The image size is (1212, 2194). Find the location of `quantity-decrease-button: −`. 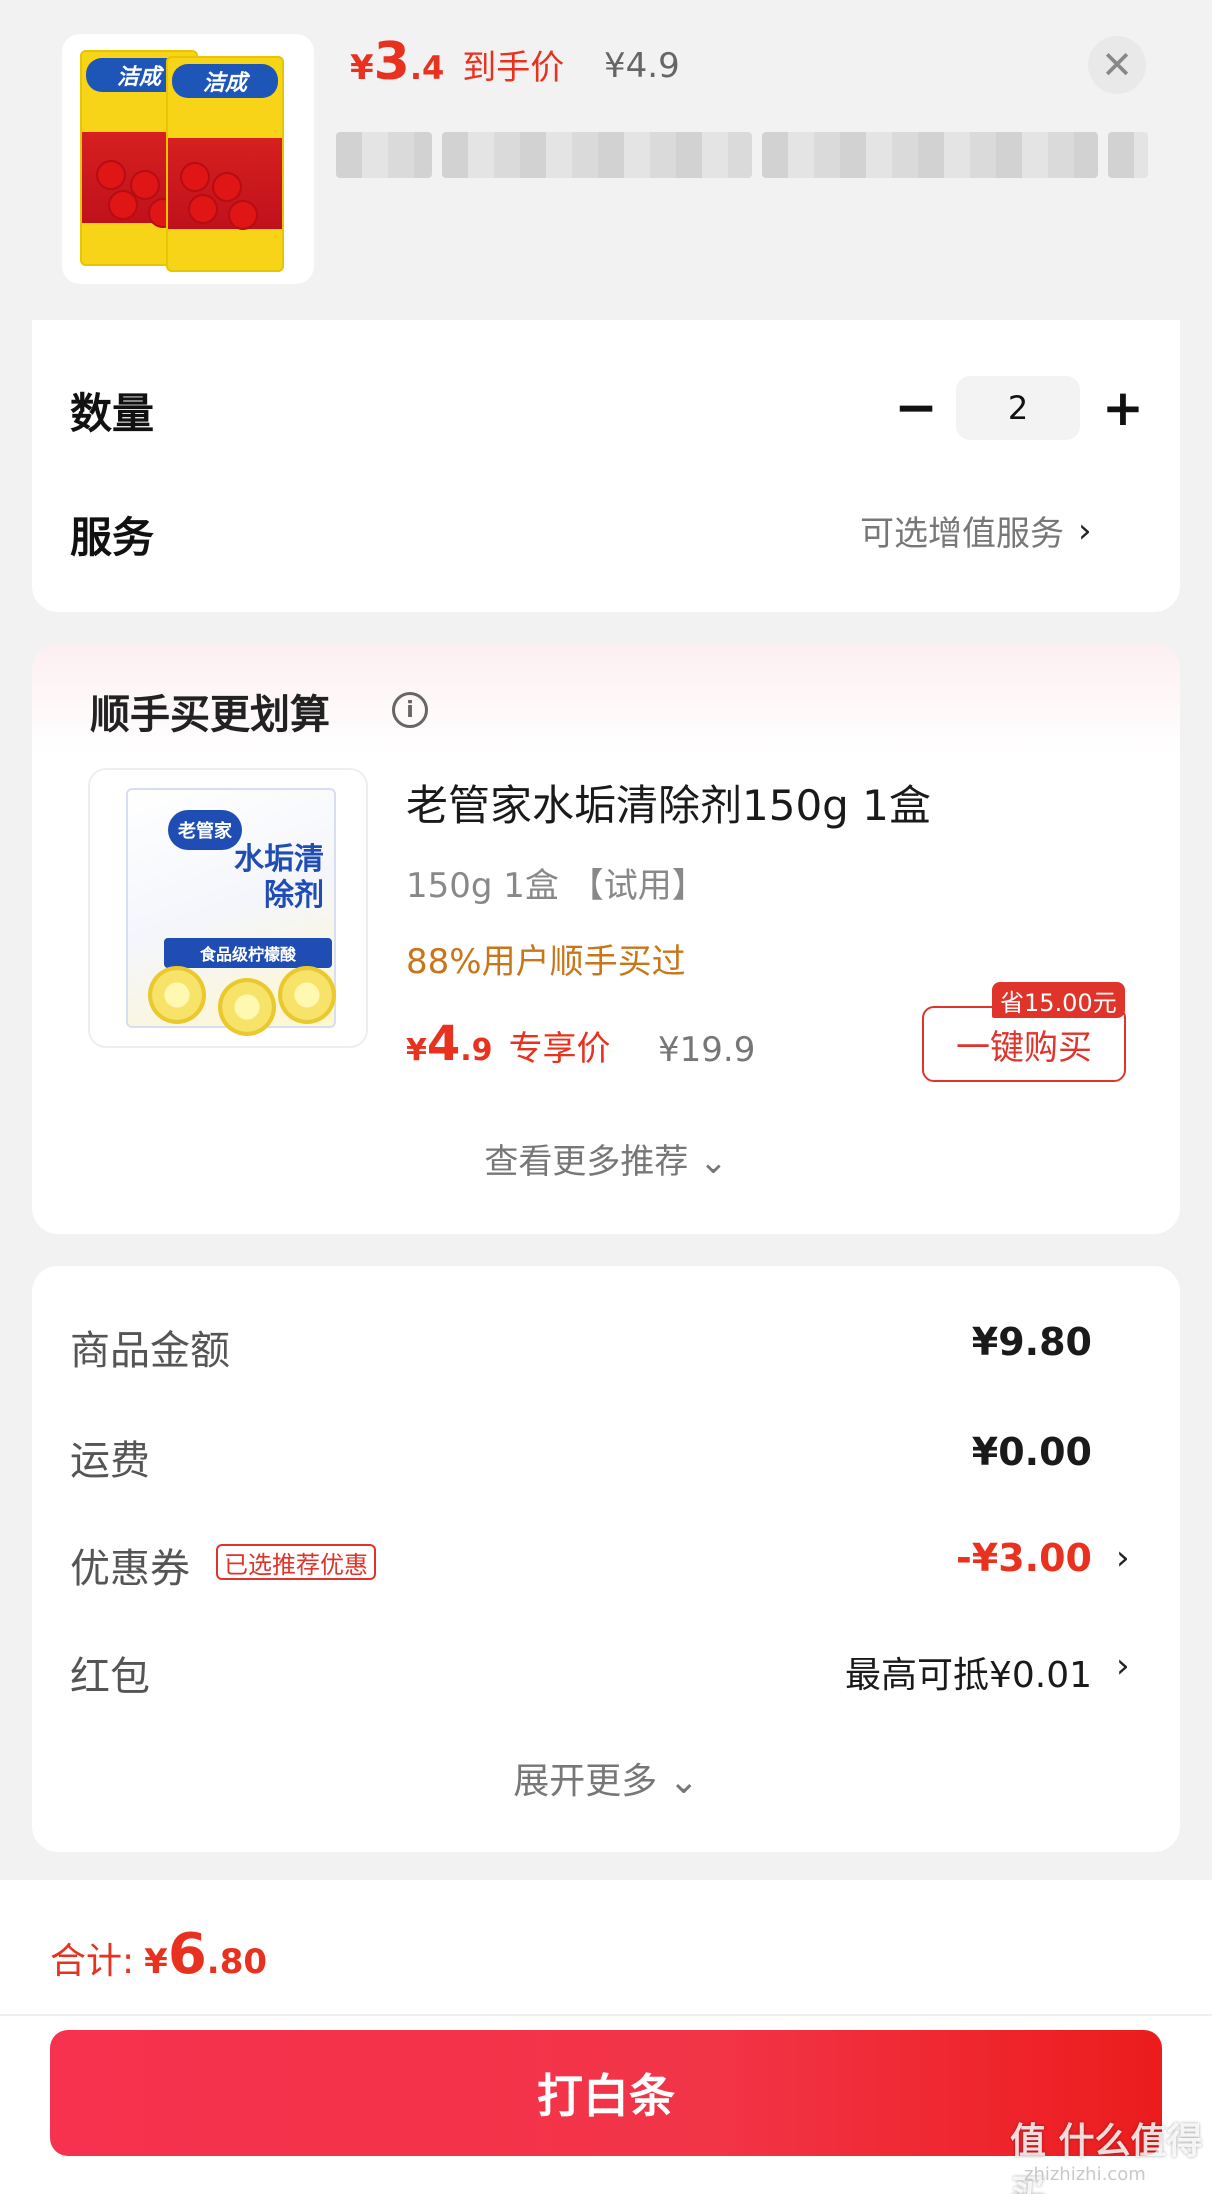

quantity-decrease-button: − is located at coordinates (916, 408).